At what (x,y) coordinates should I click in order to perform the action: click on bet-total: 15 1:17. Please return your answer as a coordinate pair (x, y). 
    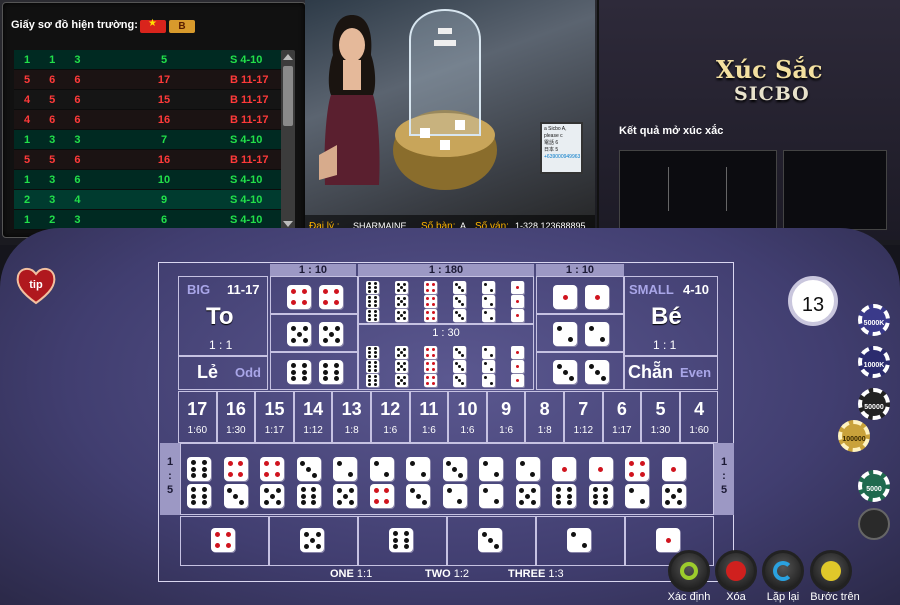
    Looking at the image, I should click on (274, 417).